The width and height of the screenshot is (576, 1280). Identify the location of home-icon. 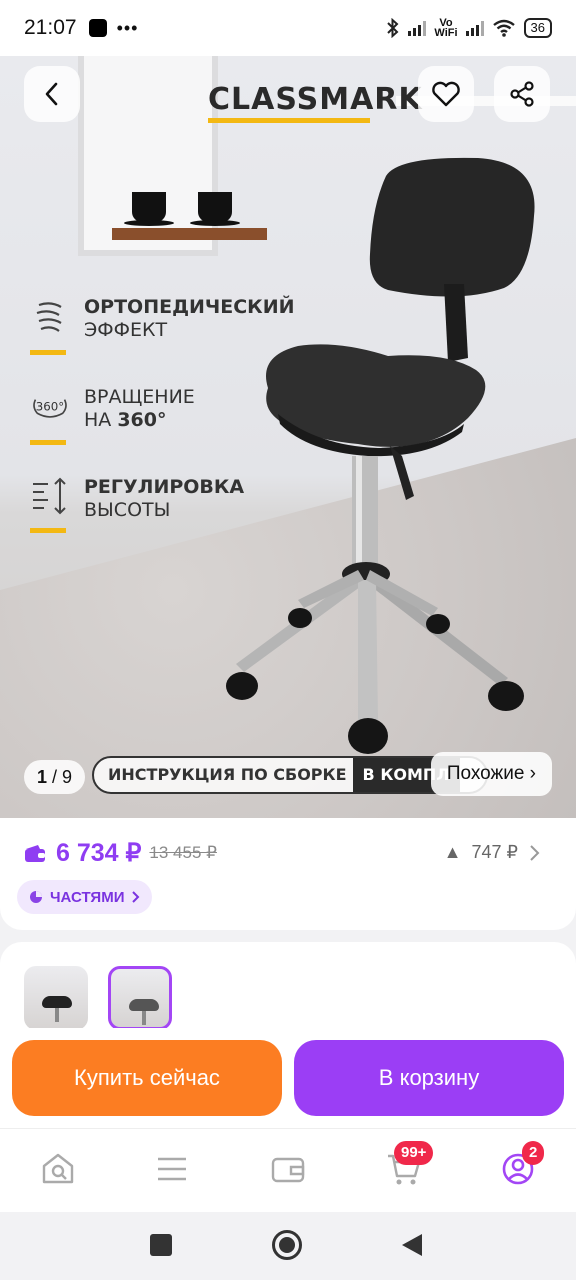
(58, 1168).